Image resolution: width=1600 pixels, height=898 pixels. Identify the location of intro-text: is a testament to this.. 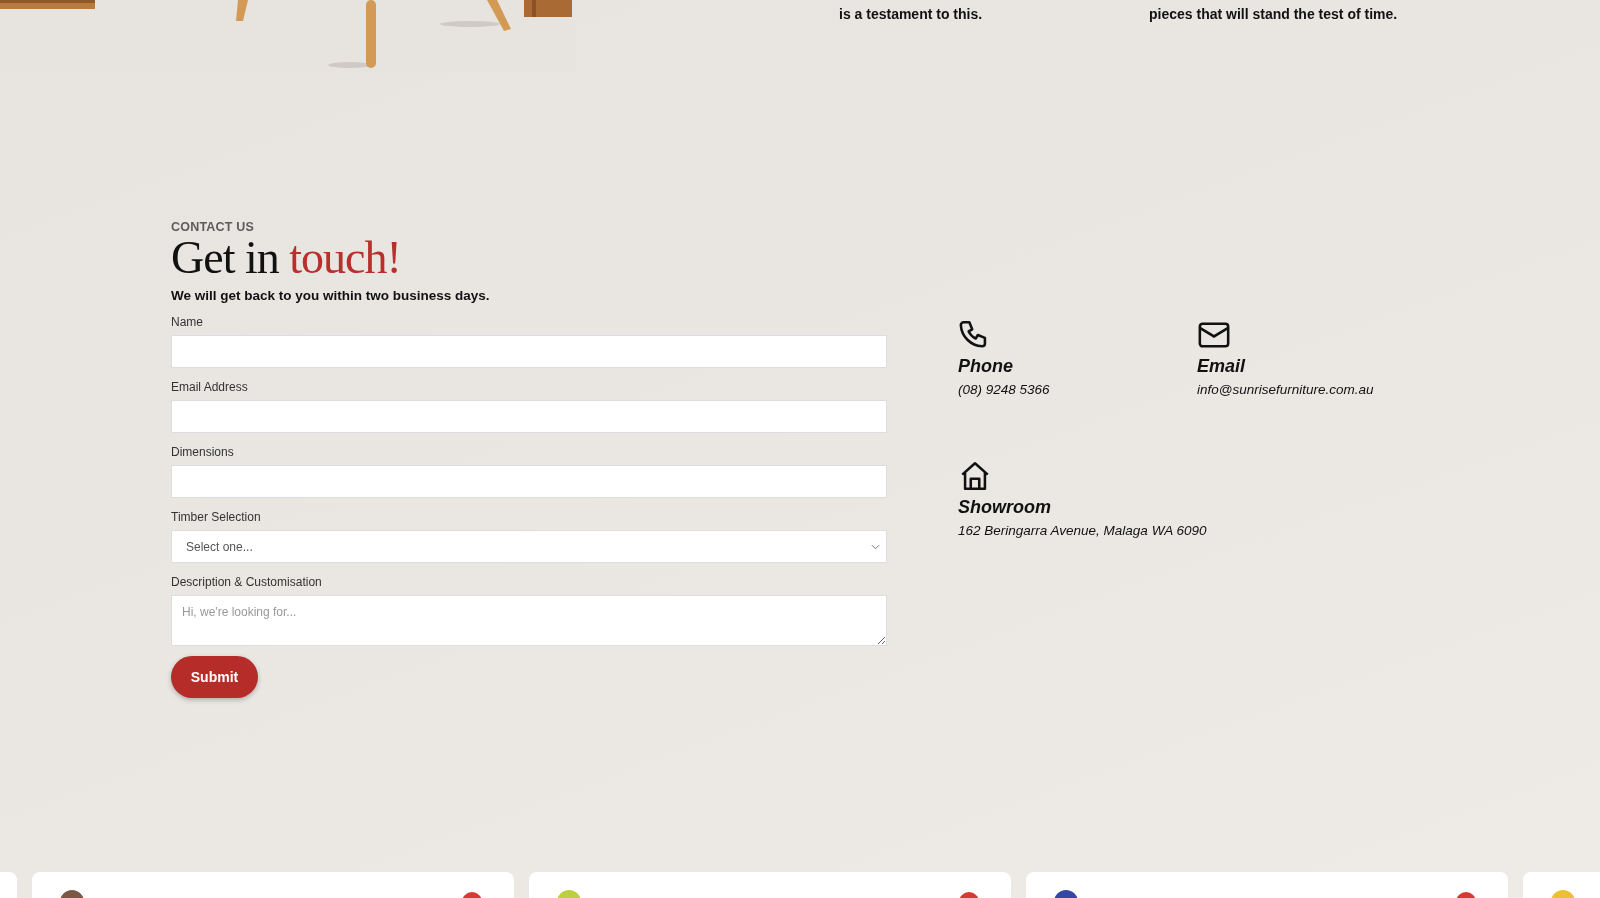
(911, 15).